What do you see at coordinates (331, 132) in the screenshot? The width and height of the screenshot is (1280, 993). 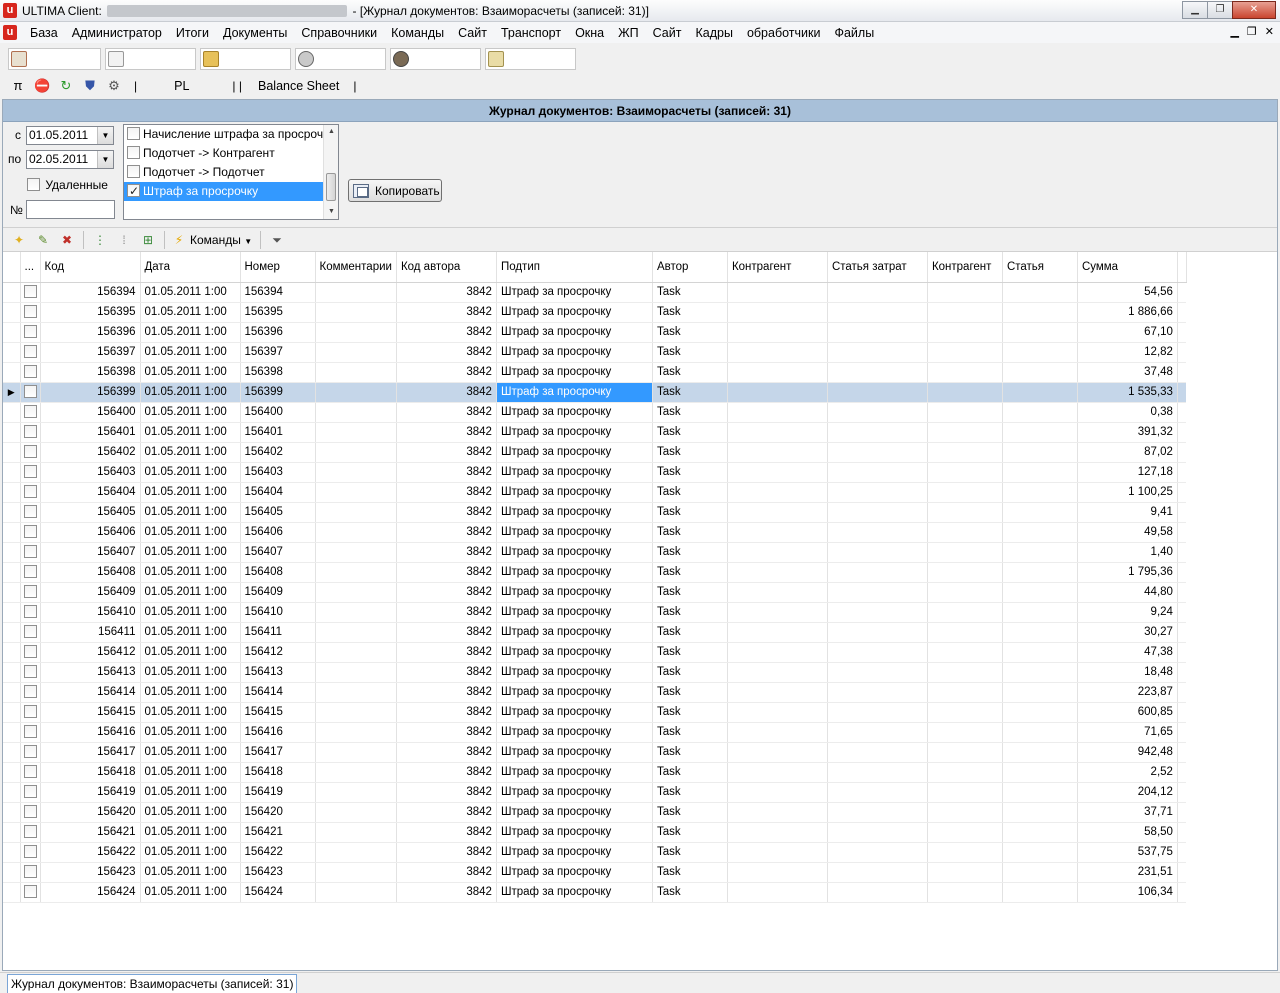 I see `scroll-up-icon: ▲` at bounding box center [331, 132].